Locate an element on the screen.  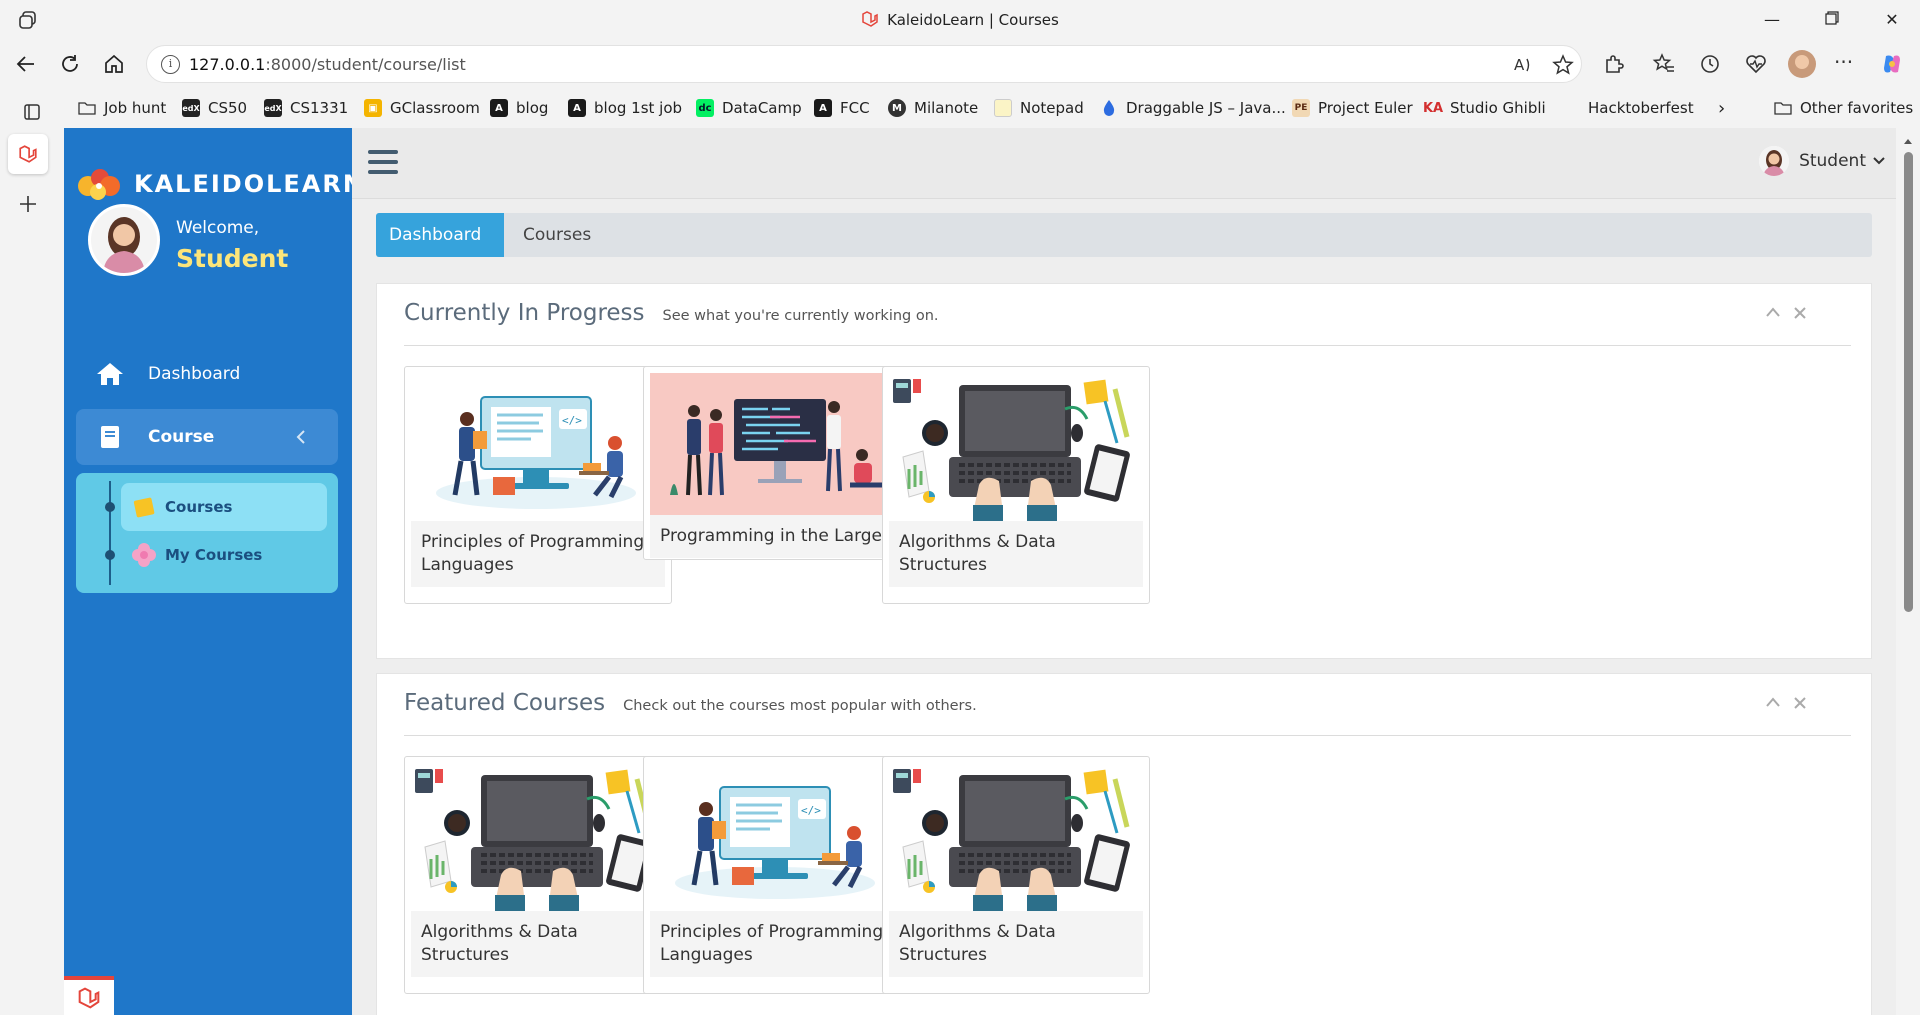
tab-actions-icon is located at coordinates (32, 112).